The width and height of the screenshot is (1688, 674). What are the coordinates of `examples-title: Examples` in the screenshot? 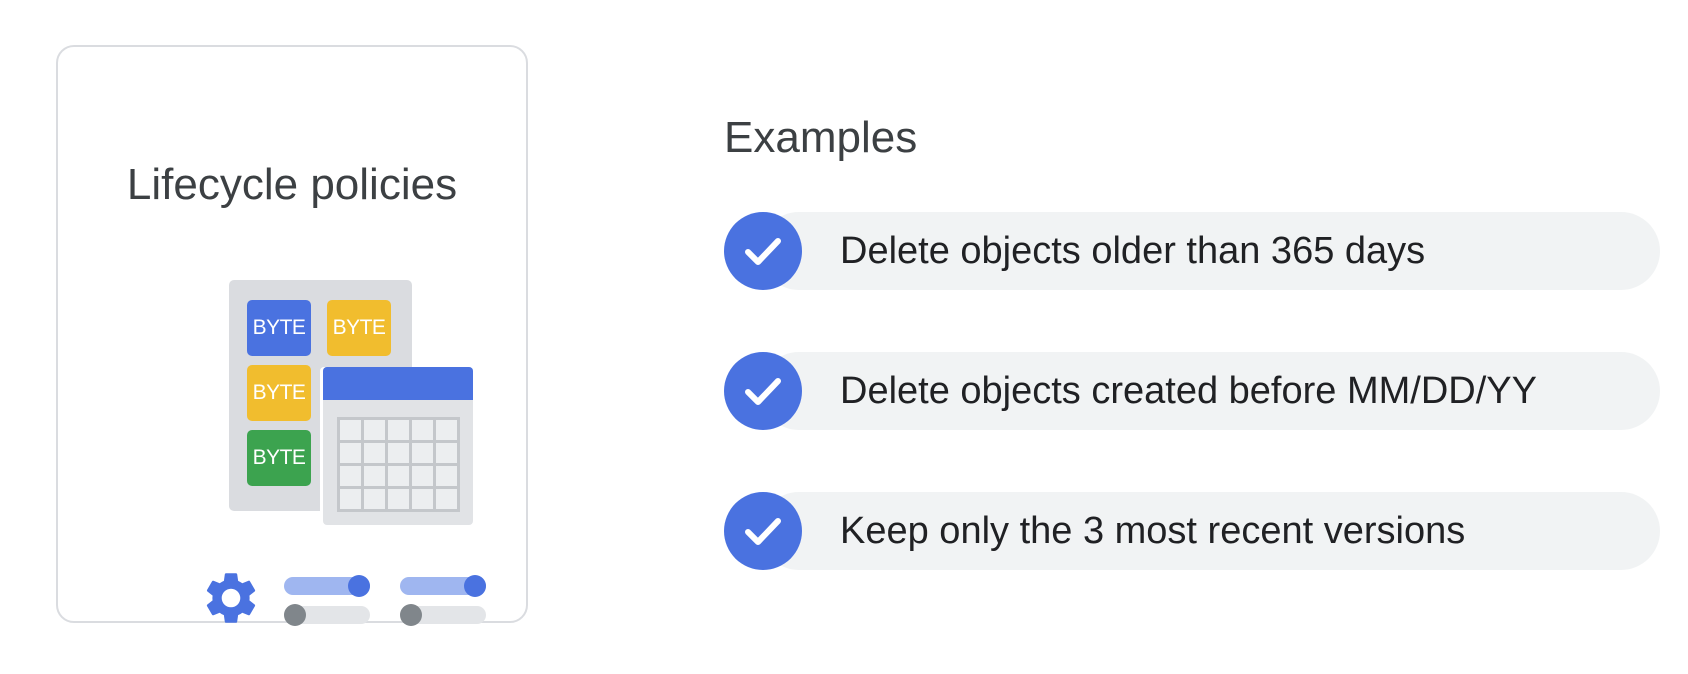 It's located at (821, 137).